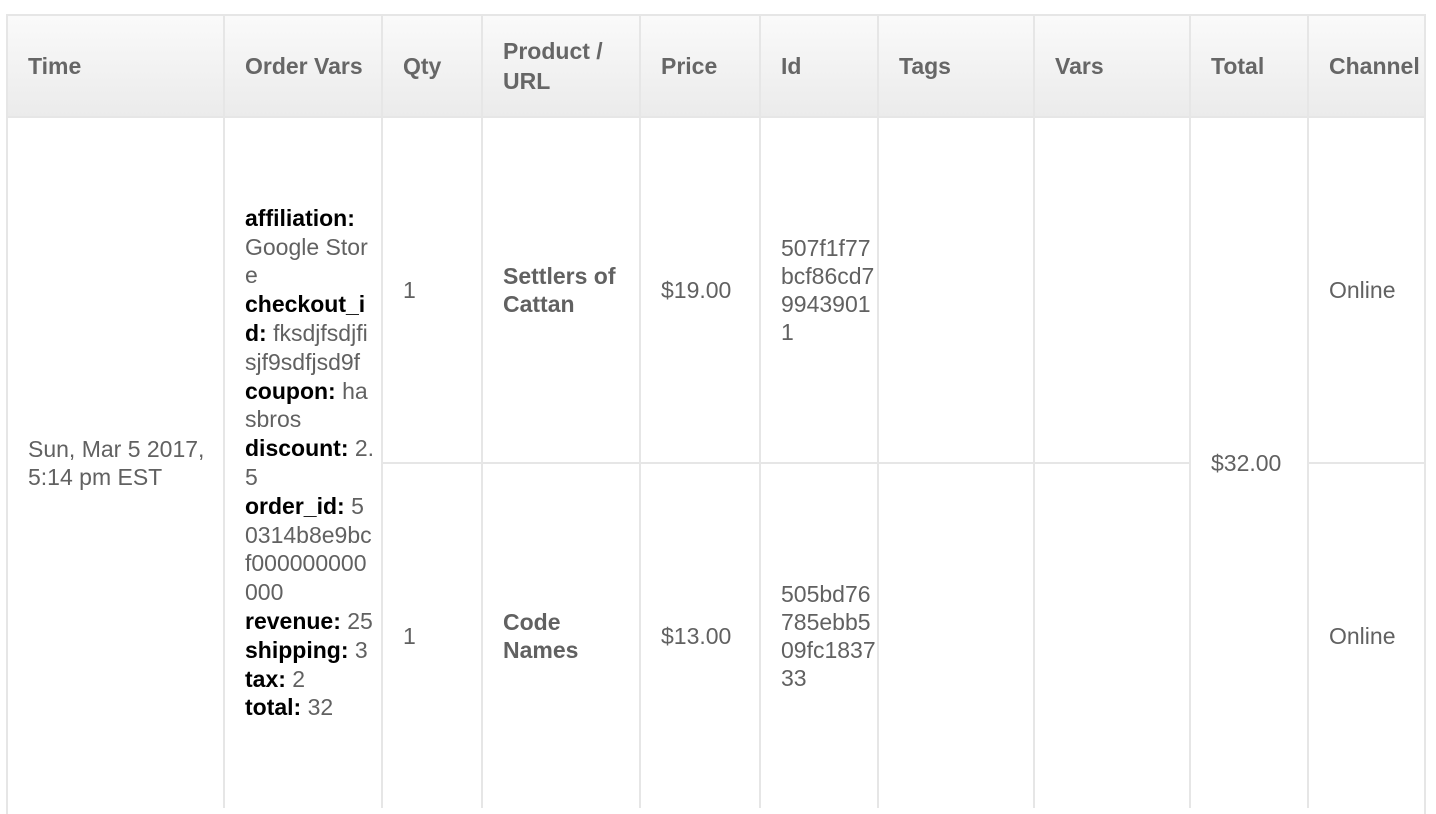  What do you see at coordinates (320, 707) in the screenshot?
I see `order-var-value: 32` at bounding box center [320, 707].